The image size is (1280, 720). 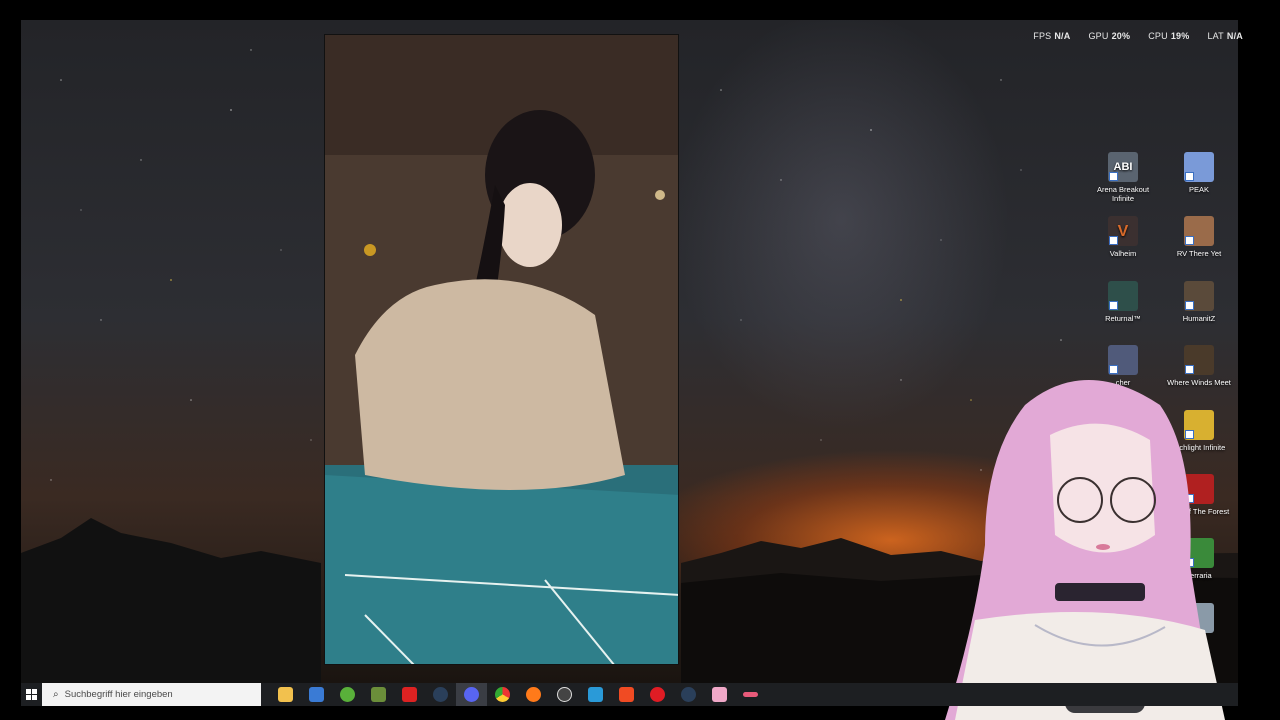 I want to click on search-placeholder: Suchbegriff hier eingeben, so click(x=118, y=694).